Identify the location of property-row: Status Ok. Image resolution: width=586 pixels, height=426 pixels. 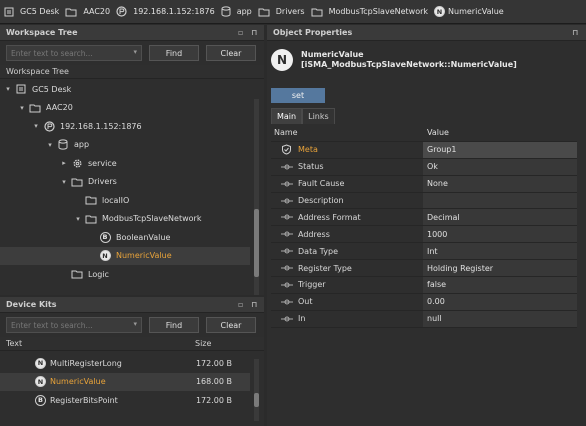
(424, 167).